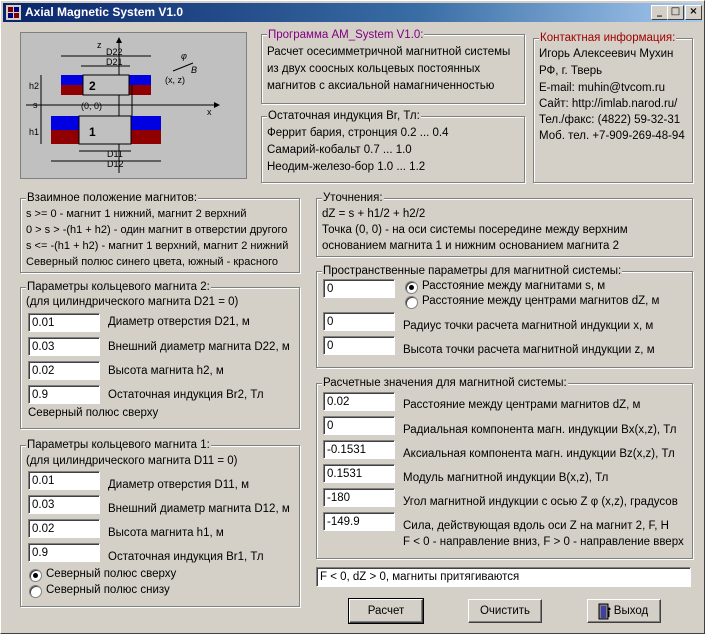  What do you see at coordinates (64, 370) in the screenshot?
I see `h2-input: 0.02` at bounding box center [64, 370].